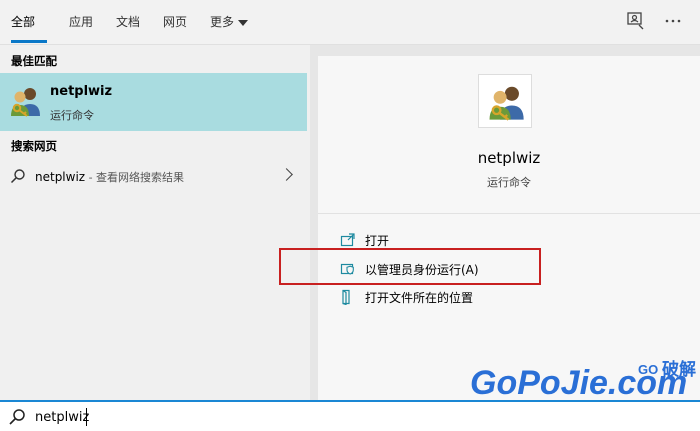 This screenshot has width=700, height=431. I want to click on open-action-label: 打开, so click(377, 240).